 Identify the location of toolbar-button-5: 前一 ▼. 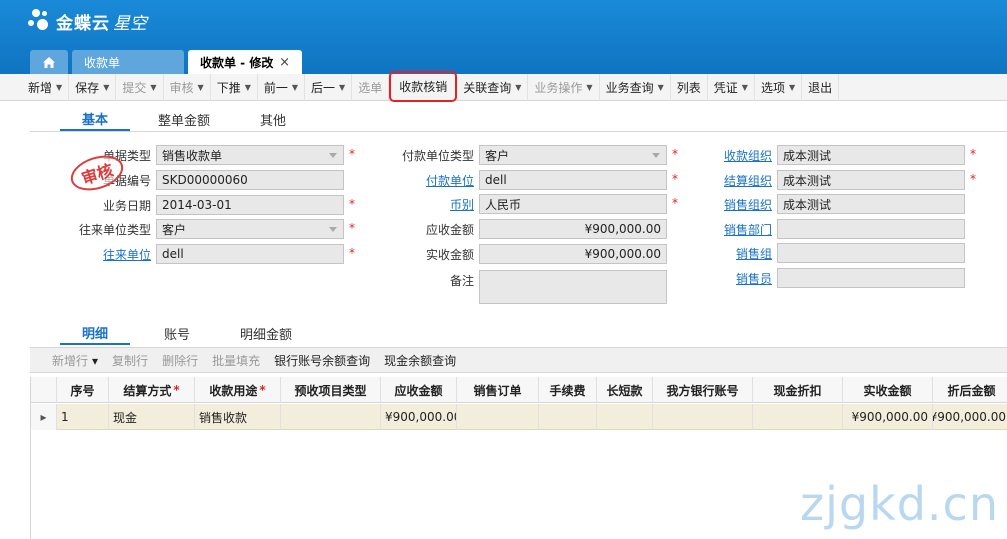
(282, 87).